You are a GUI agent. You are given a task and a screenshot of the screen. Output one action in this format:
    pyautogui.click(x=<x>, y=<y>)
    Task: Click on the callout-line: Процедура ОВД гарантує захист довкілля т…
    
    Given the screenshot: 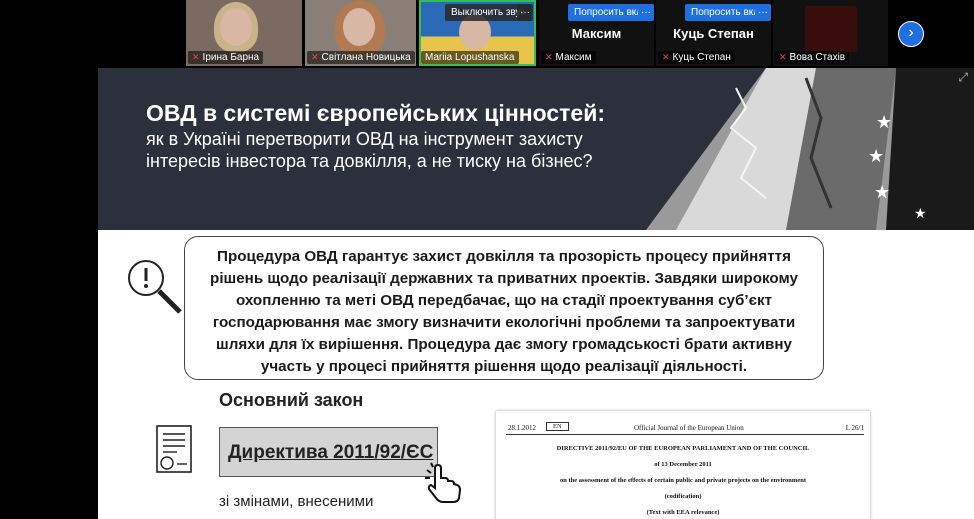 What is the action you would take?
    pyautogui.click(x=504, y=256)
    